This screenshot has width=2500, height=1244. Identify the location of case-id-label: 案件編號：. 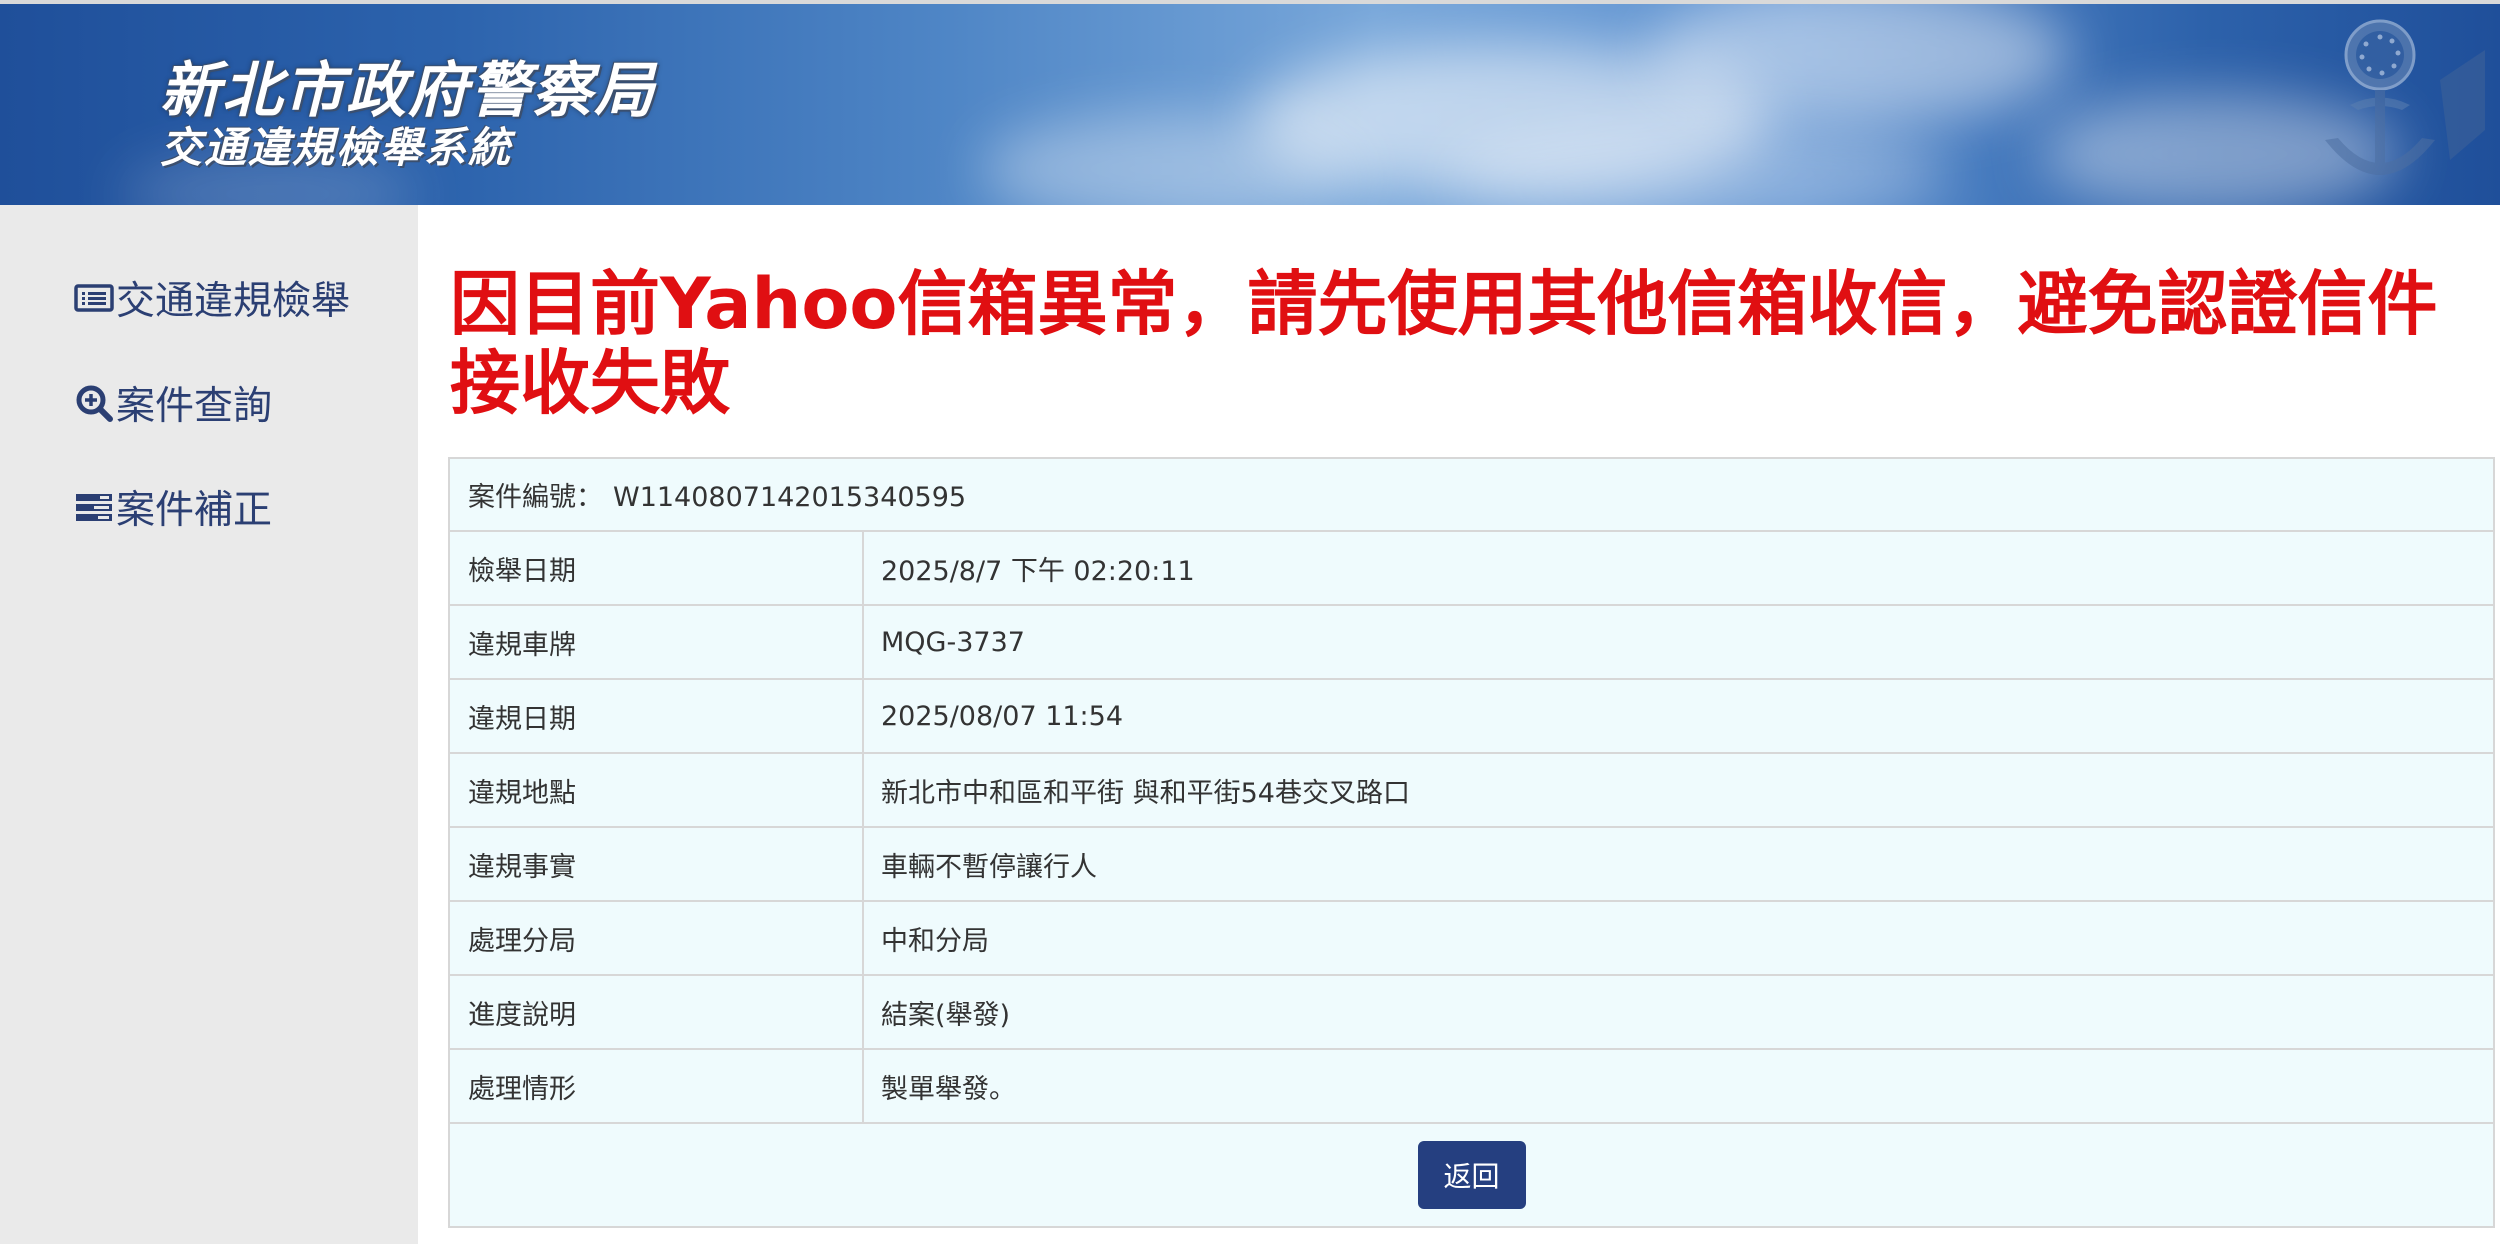
(535, 497).